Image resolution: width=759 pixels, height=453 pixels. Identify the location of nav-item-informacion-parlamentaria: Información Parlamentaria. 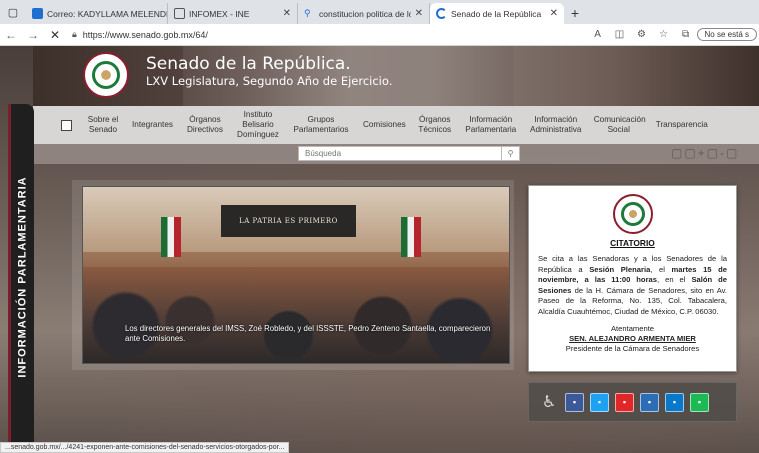
(491, 125).